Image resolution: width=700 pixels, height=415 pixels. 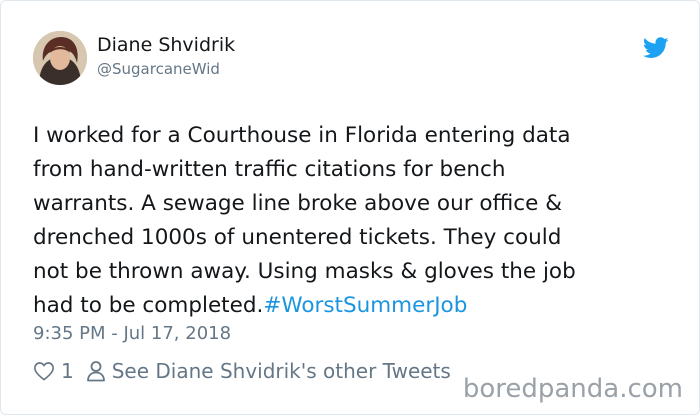 What do you see at coordinates (132, 333) in the screenshot?
I see `tweet-timestamp: 9:35 PM - Jul 17, 2018` at bounding box center [132, 333].